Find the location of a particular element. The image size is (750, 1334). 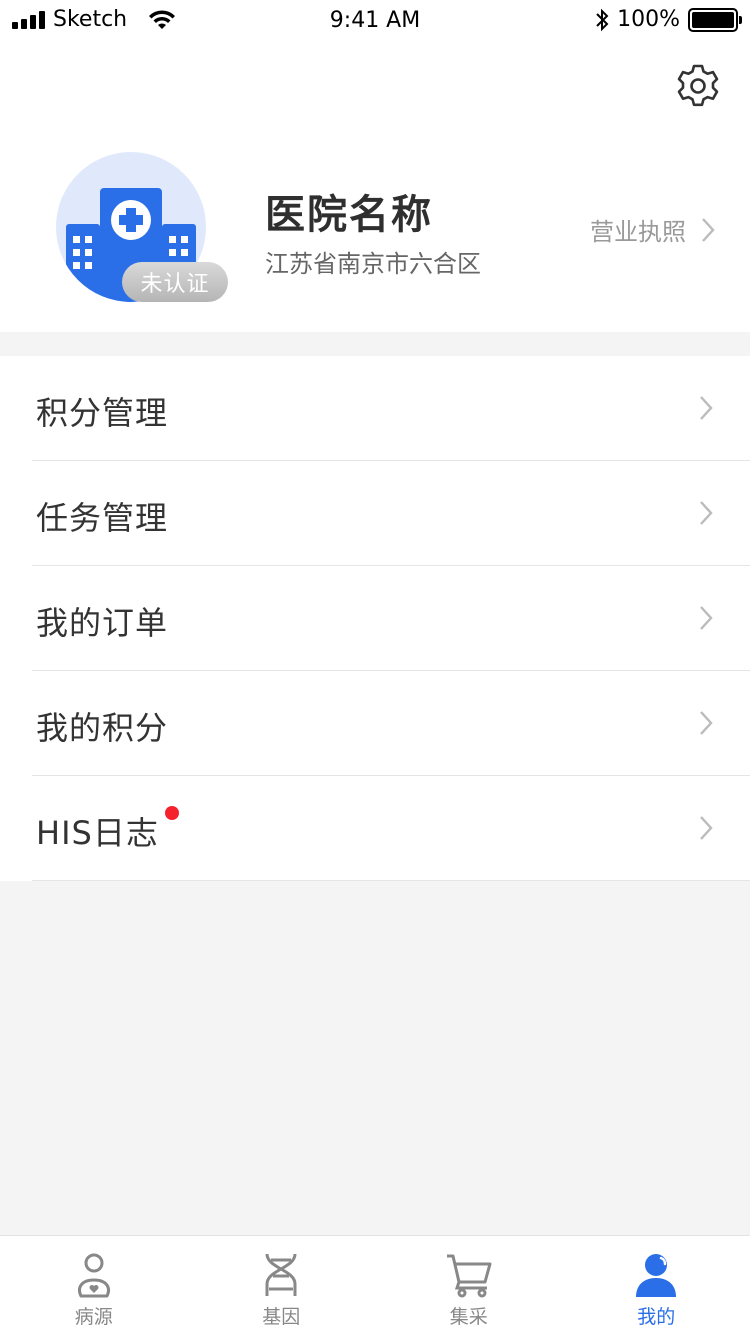

hospital-avatar: 未认证 is located at coordinates (142, 228).